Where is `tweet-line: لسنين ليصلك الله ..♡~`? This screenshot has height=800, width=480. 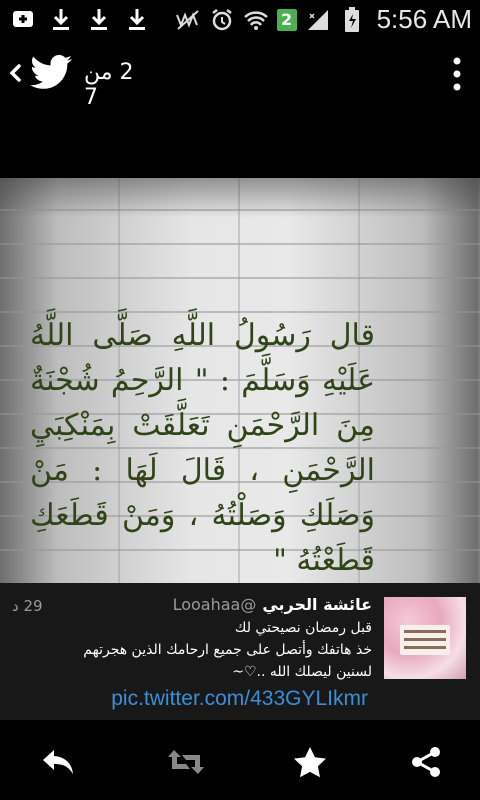 tweet-line: لسنين ليصلك الله ..♡~ is located at coordinates (302, 672).